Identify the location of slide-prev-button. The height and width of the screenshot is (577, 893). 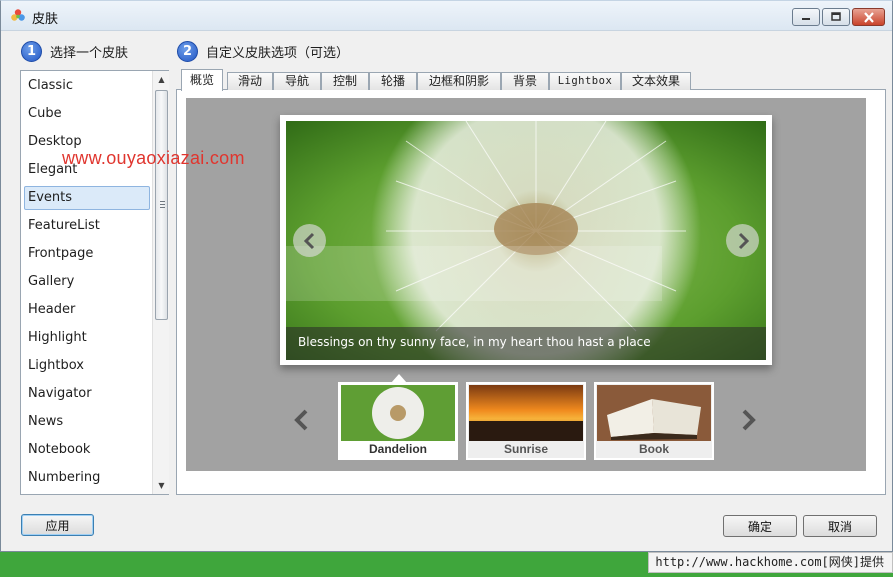
(309, 240).